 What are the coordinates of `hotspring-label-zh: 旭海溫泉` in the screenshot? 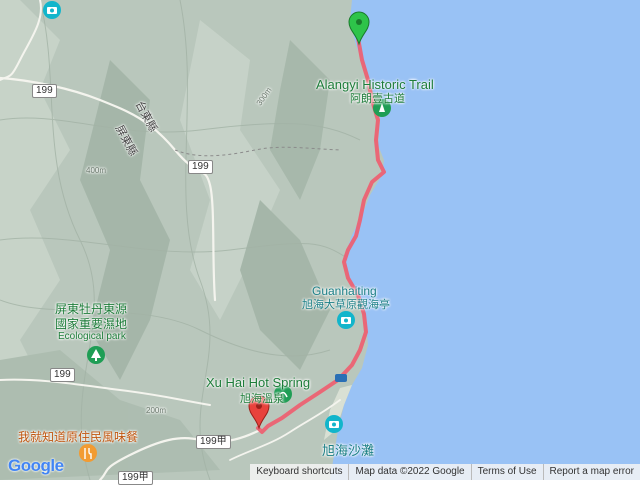 It's located at (262, 398).